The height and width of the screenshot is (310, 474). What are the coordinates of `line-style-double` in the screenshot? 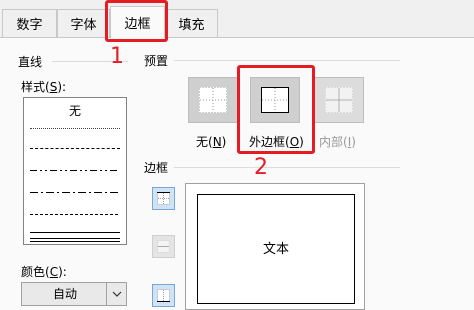 It's located at (75, 240).